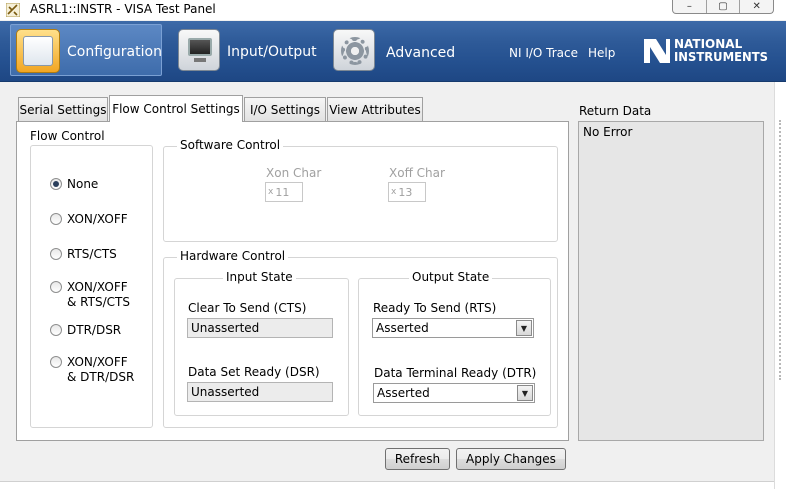  I want to click on xoff-char-label: Xoff Char, so click(417, 173).